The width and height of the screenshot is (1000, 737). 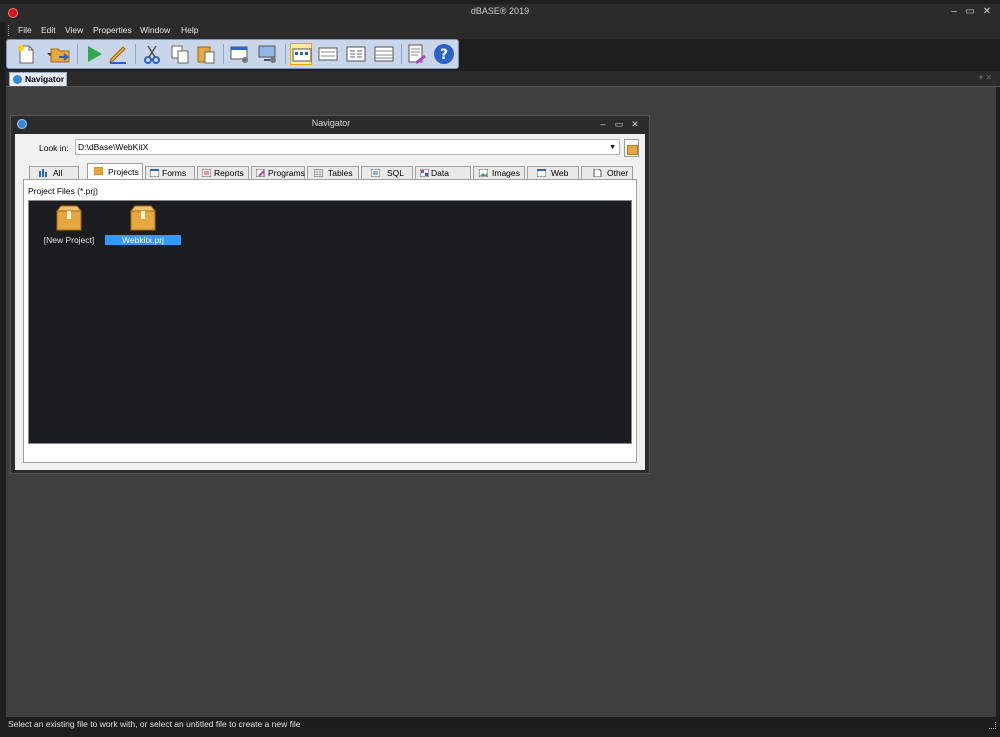 What do you see at coordinates (189, 30) in the screenshot?
I see `menu-help: Help` at bounding box center [189, 30].